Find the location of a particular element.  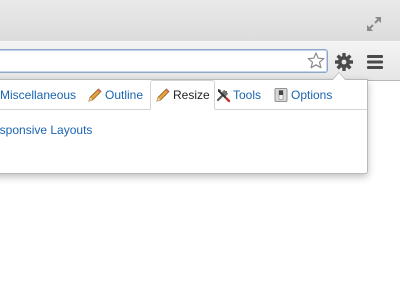

tab-options: Options is located at coordinates (302, 94).